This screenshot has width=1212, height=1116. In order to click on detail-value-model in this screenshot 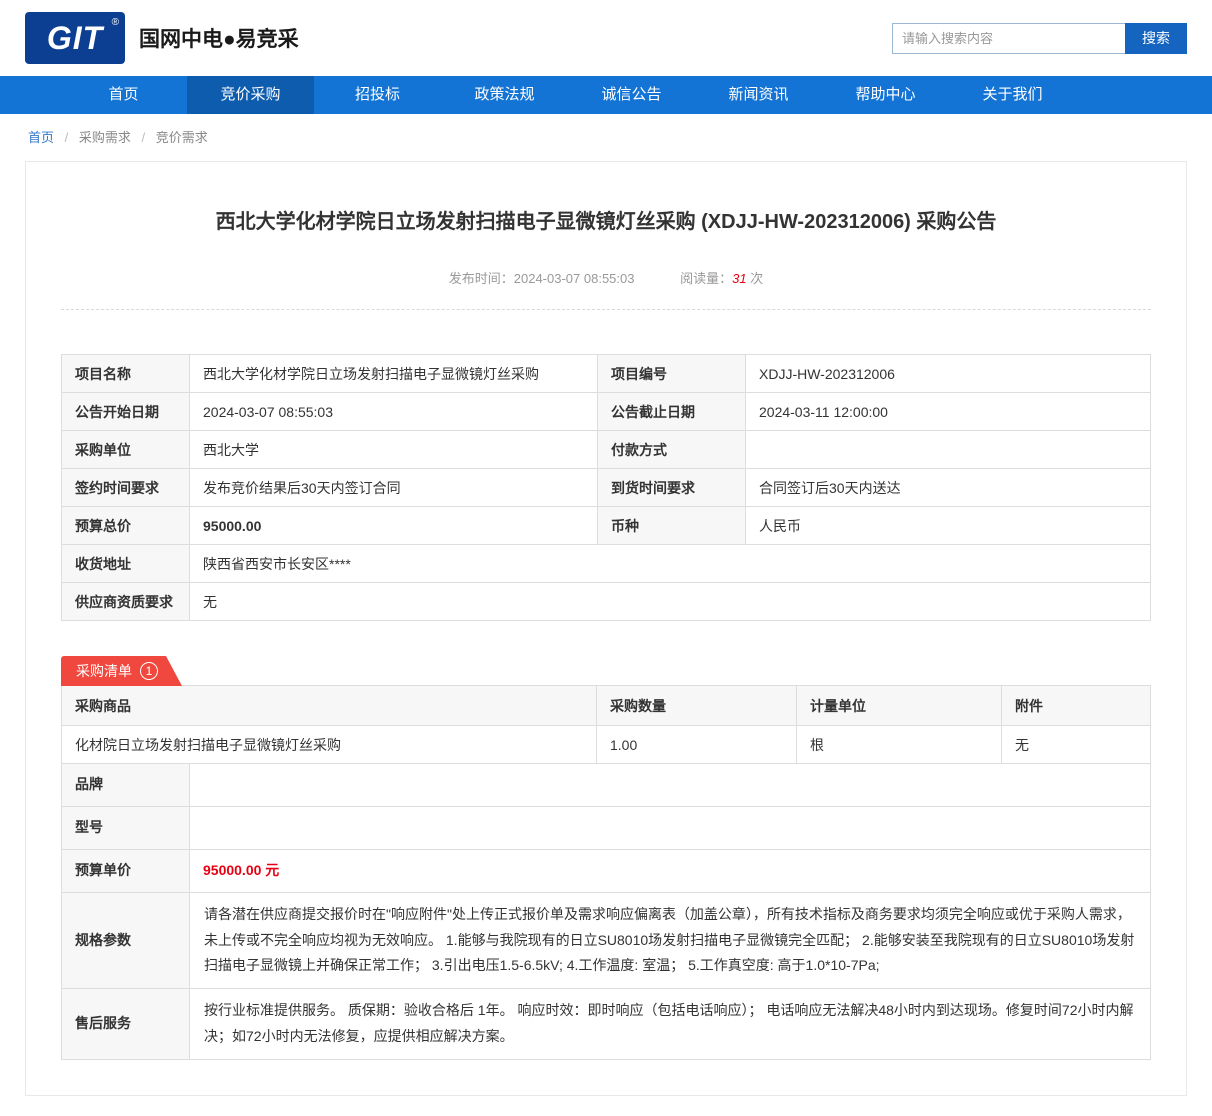, I will do `click(670, 827)`.